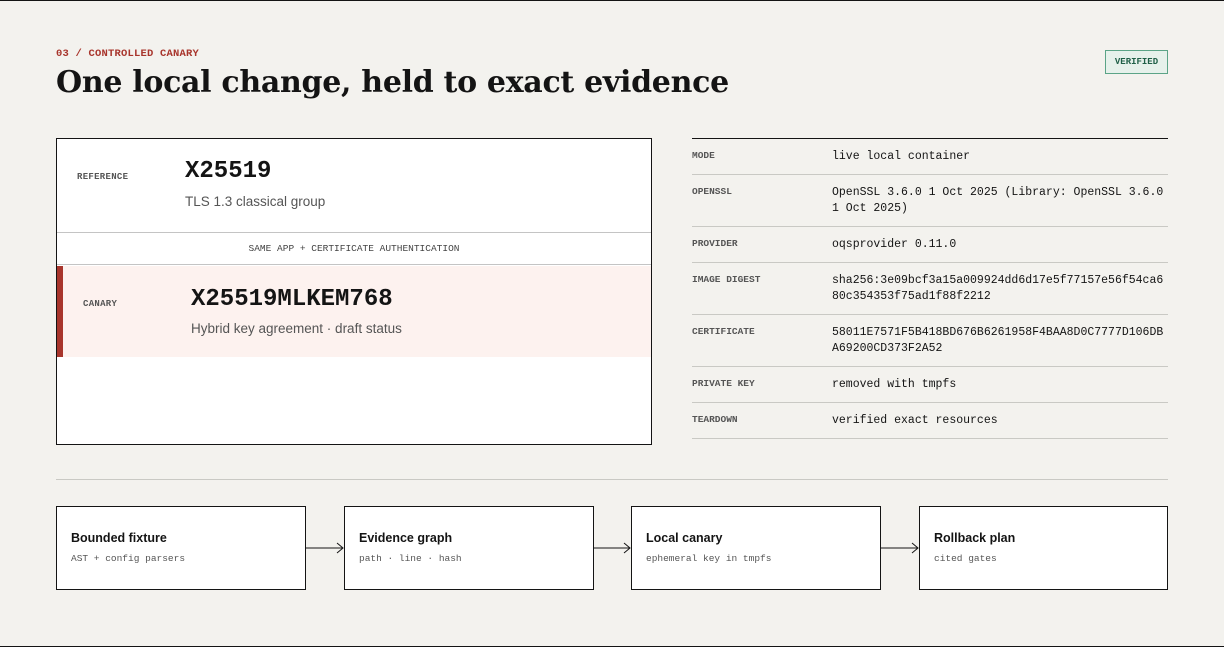  I want to click on fact-row: MODE live local container, so click(930, 157).